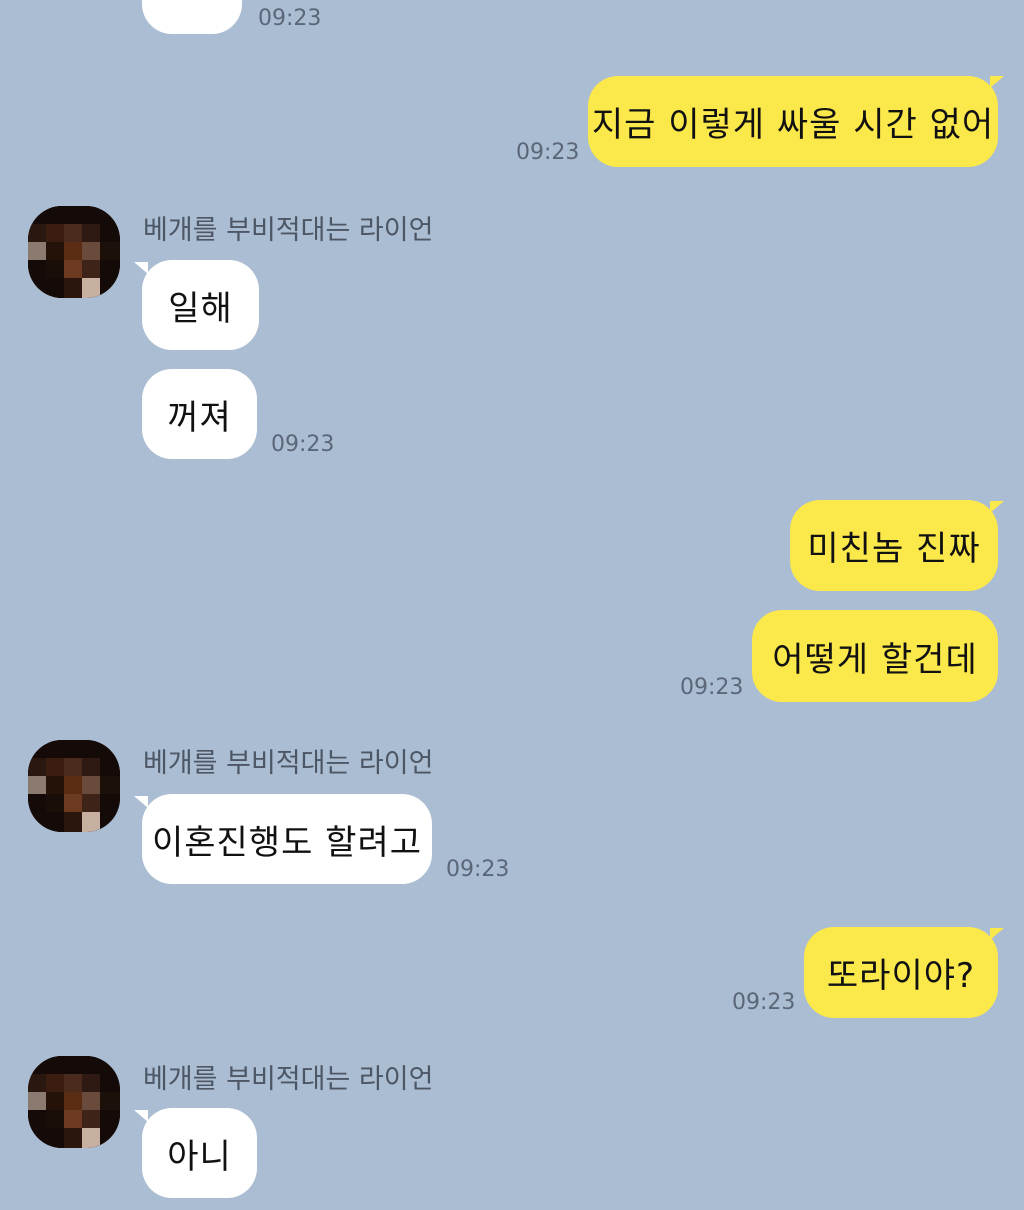 The image size is (1024, 1210). I want to click on chat-bubble-incoming, so click(192, 17).